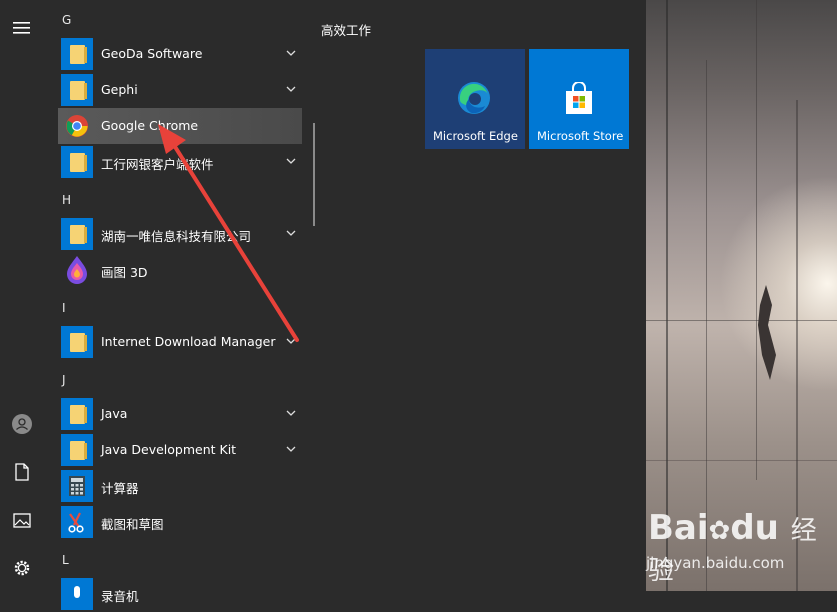 Image resolution: width=837 pixels, height=612 pixels. I want to click on list-item-snip-sketch: 截图和草图, so click(180, 522).